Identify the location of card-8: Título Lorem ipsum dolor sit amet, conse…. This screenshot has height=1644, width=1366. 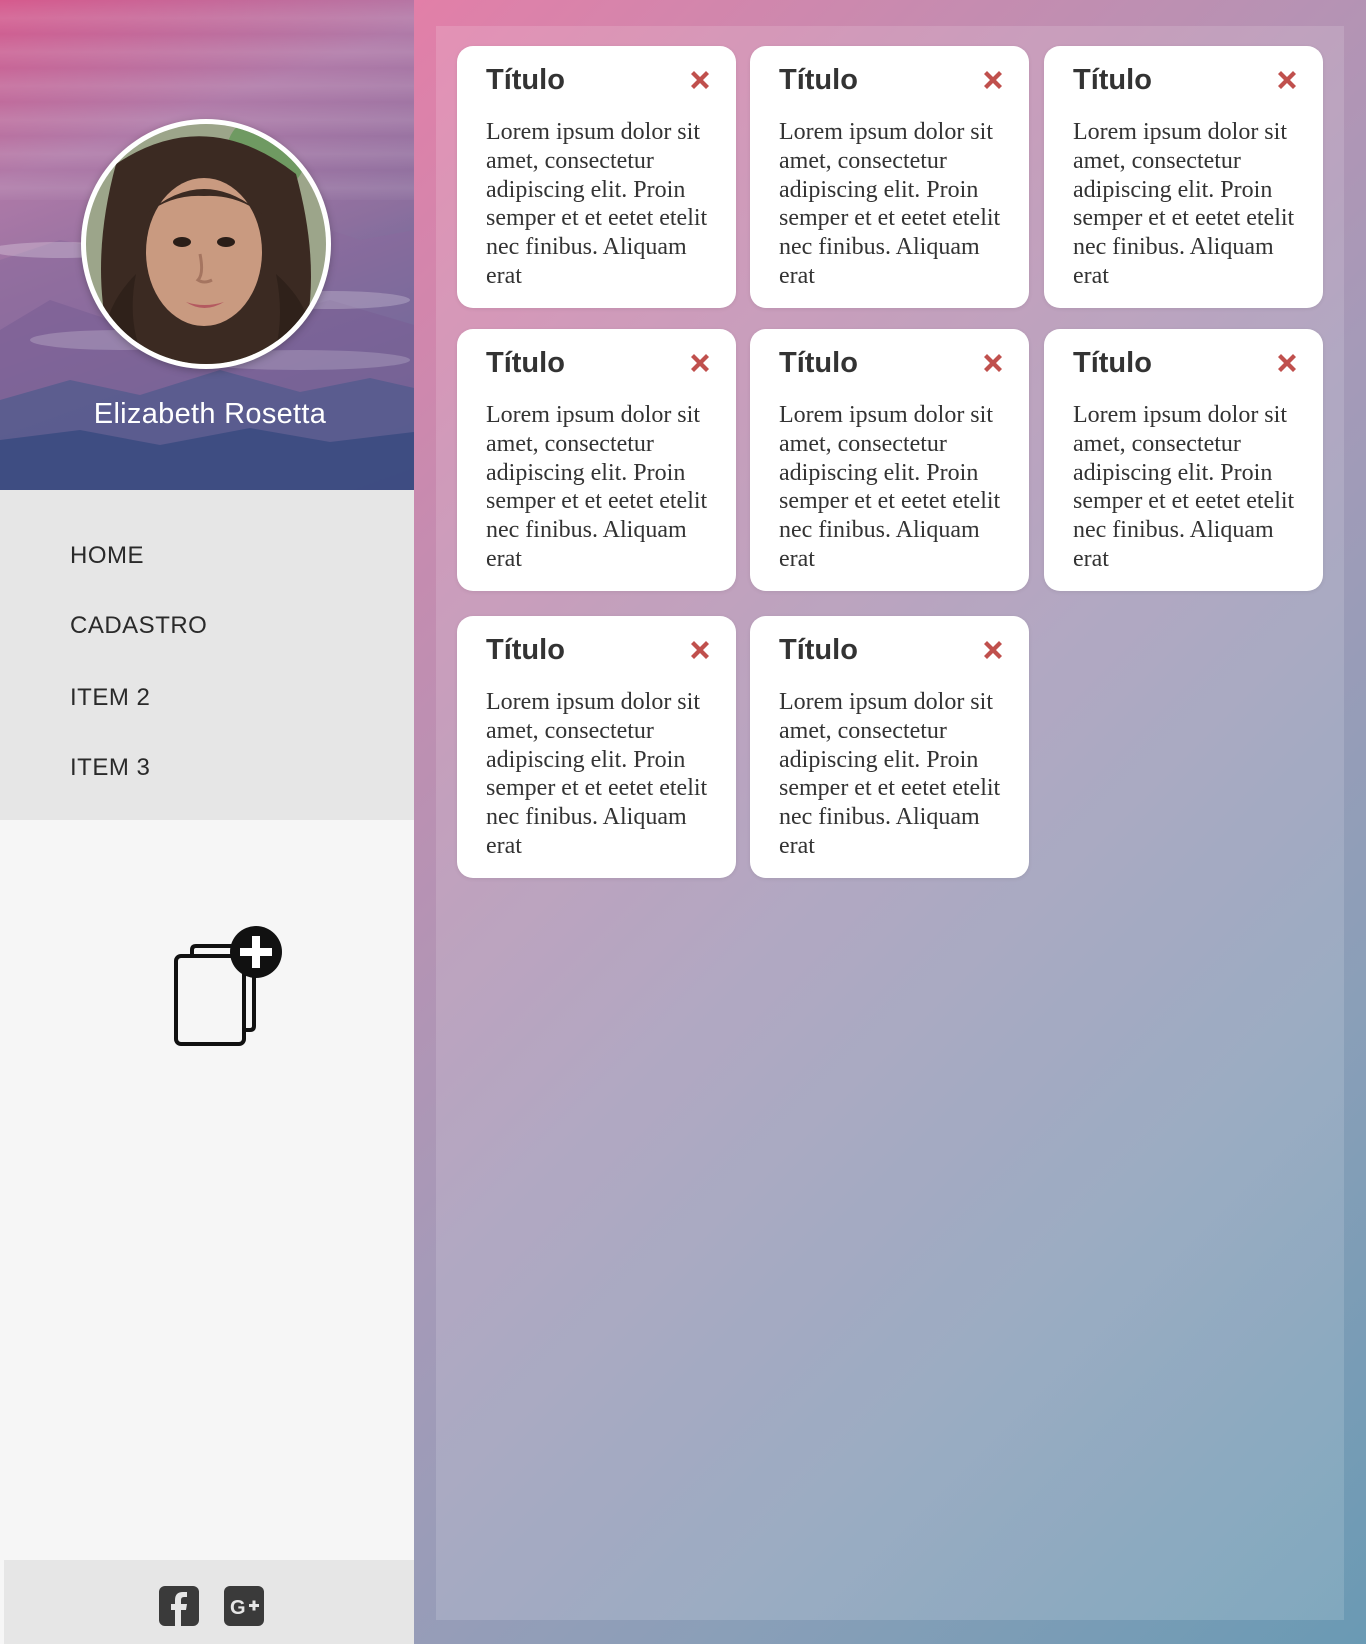
(889, 747).